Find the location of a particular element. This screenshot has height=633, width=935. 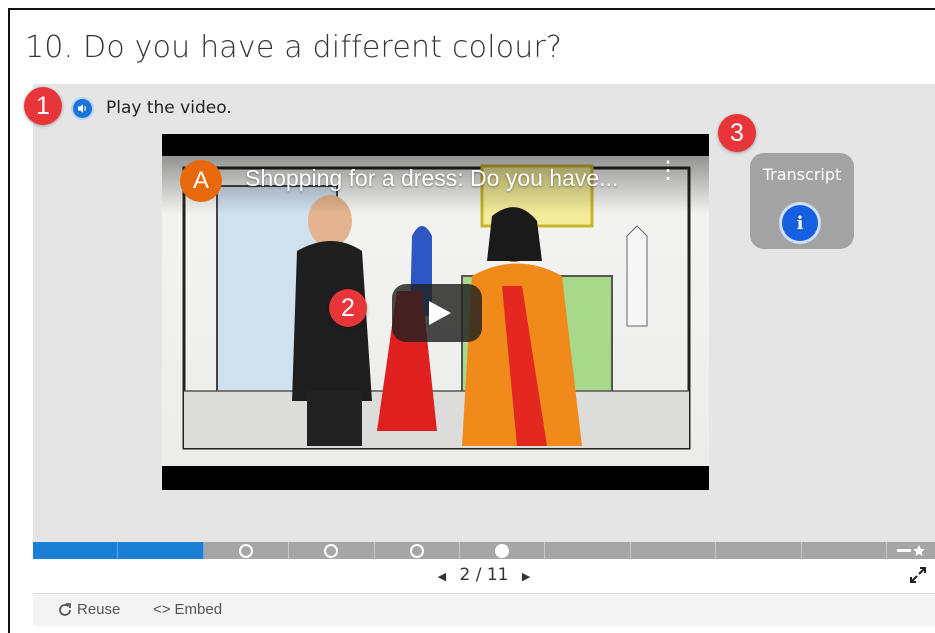

next-arrow-icon: ▶ is located at coordinates (526, 576).